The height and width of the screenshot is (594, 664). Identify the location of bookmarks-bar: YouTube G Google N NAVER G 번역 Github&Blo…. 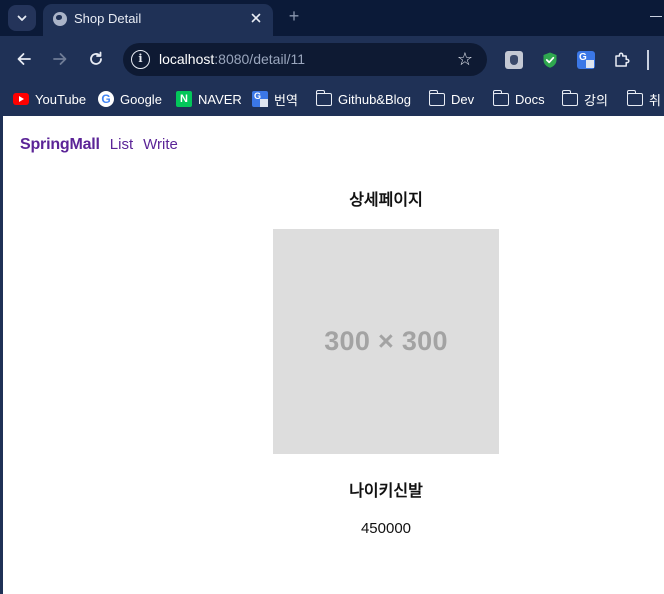
(332, 99).